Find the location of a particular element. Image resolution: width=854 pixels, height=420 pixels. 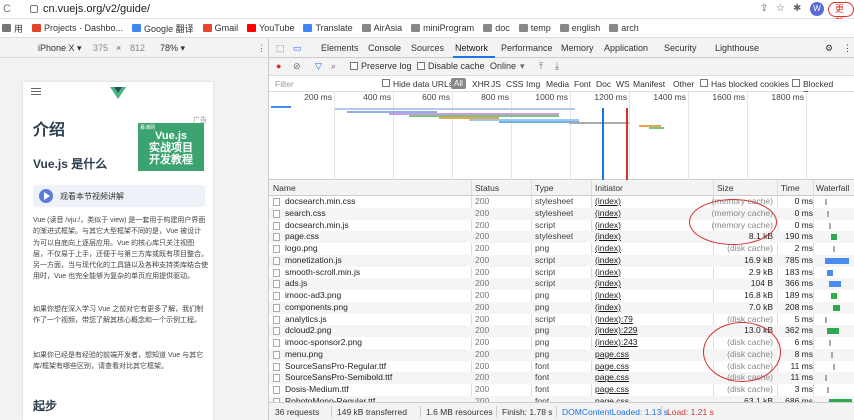

throttle-dropdown-icon: ▾ is located at coordinates (522, 66).